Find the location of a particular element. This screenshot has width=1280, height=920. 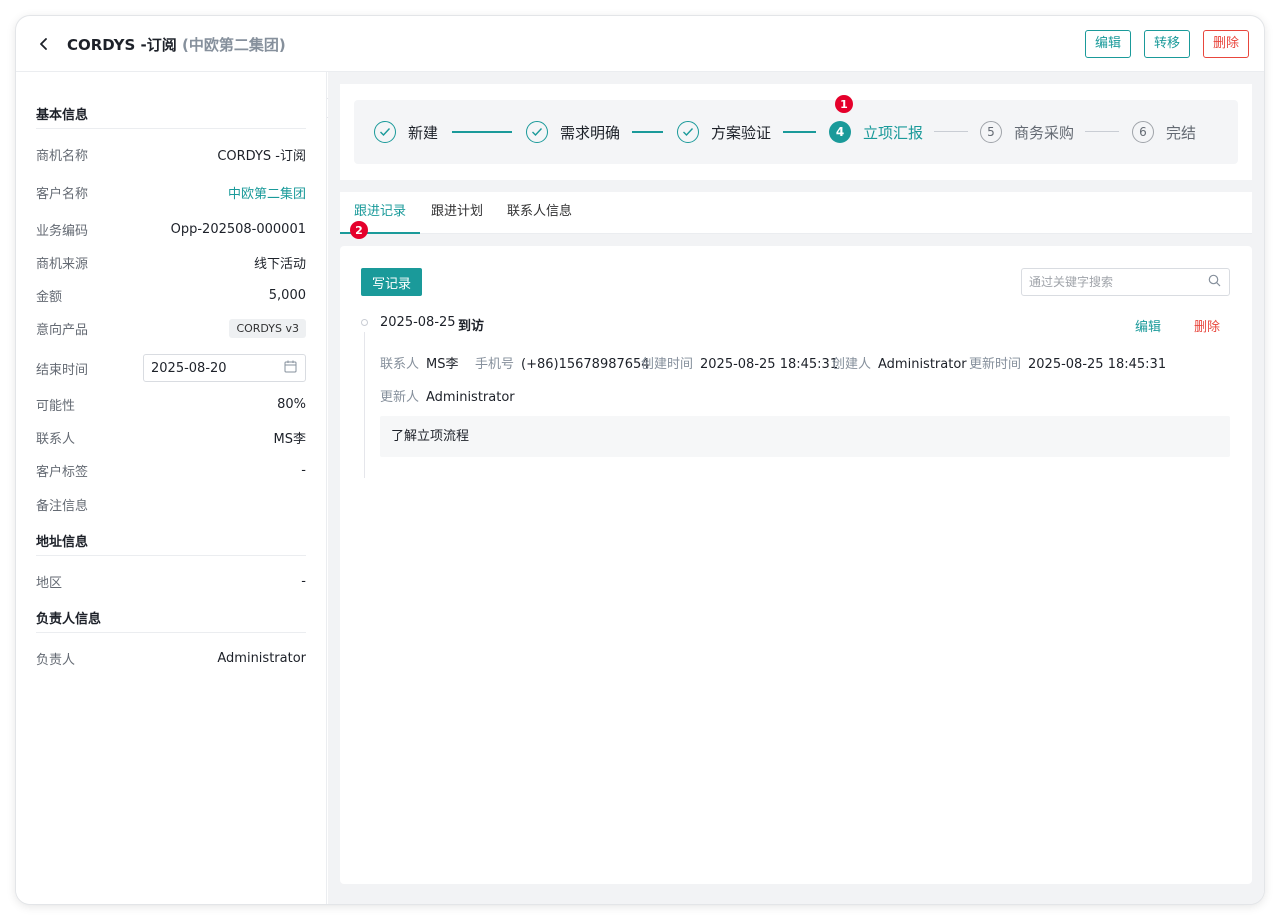

step-label: 完结 is located at coordinates (1181, 132).